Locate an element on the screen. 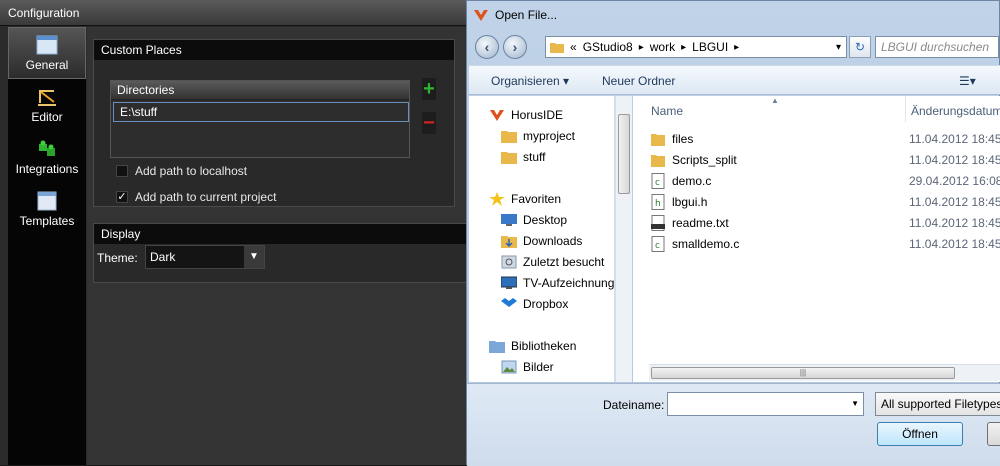 The width and height of the screenshot is (1000, 466). navigation-scrollbar is located at coordinates (623, 239).